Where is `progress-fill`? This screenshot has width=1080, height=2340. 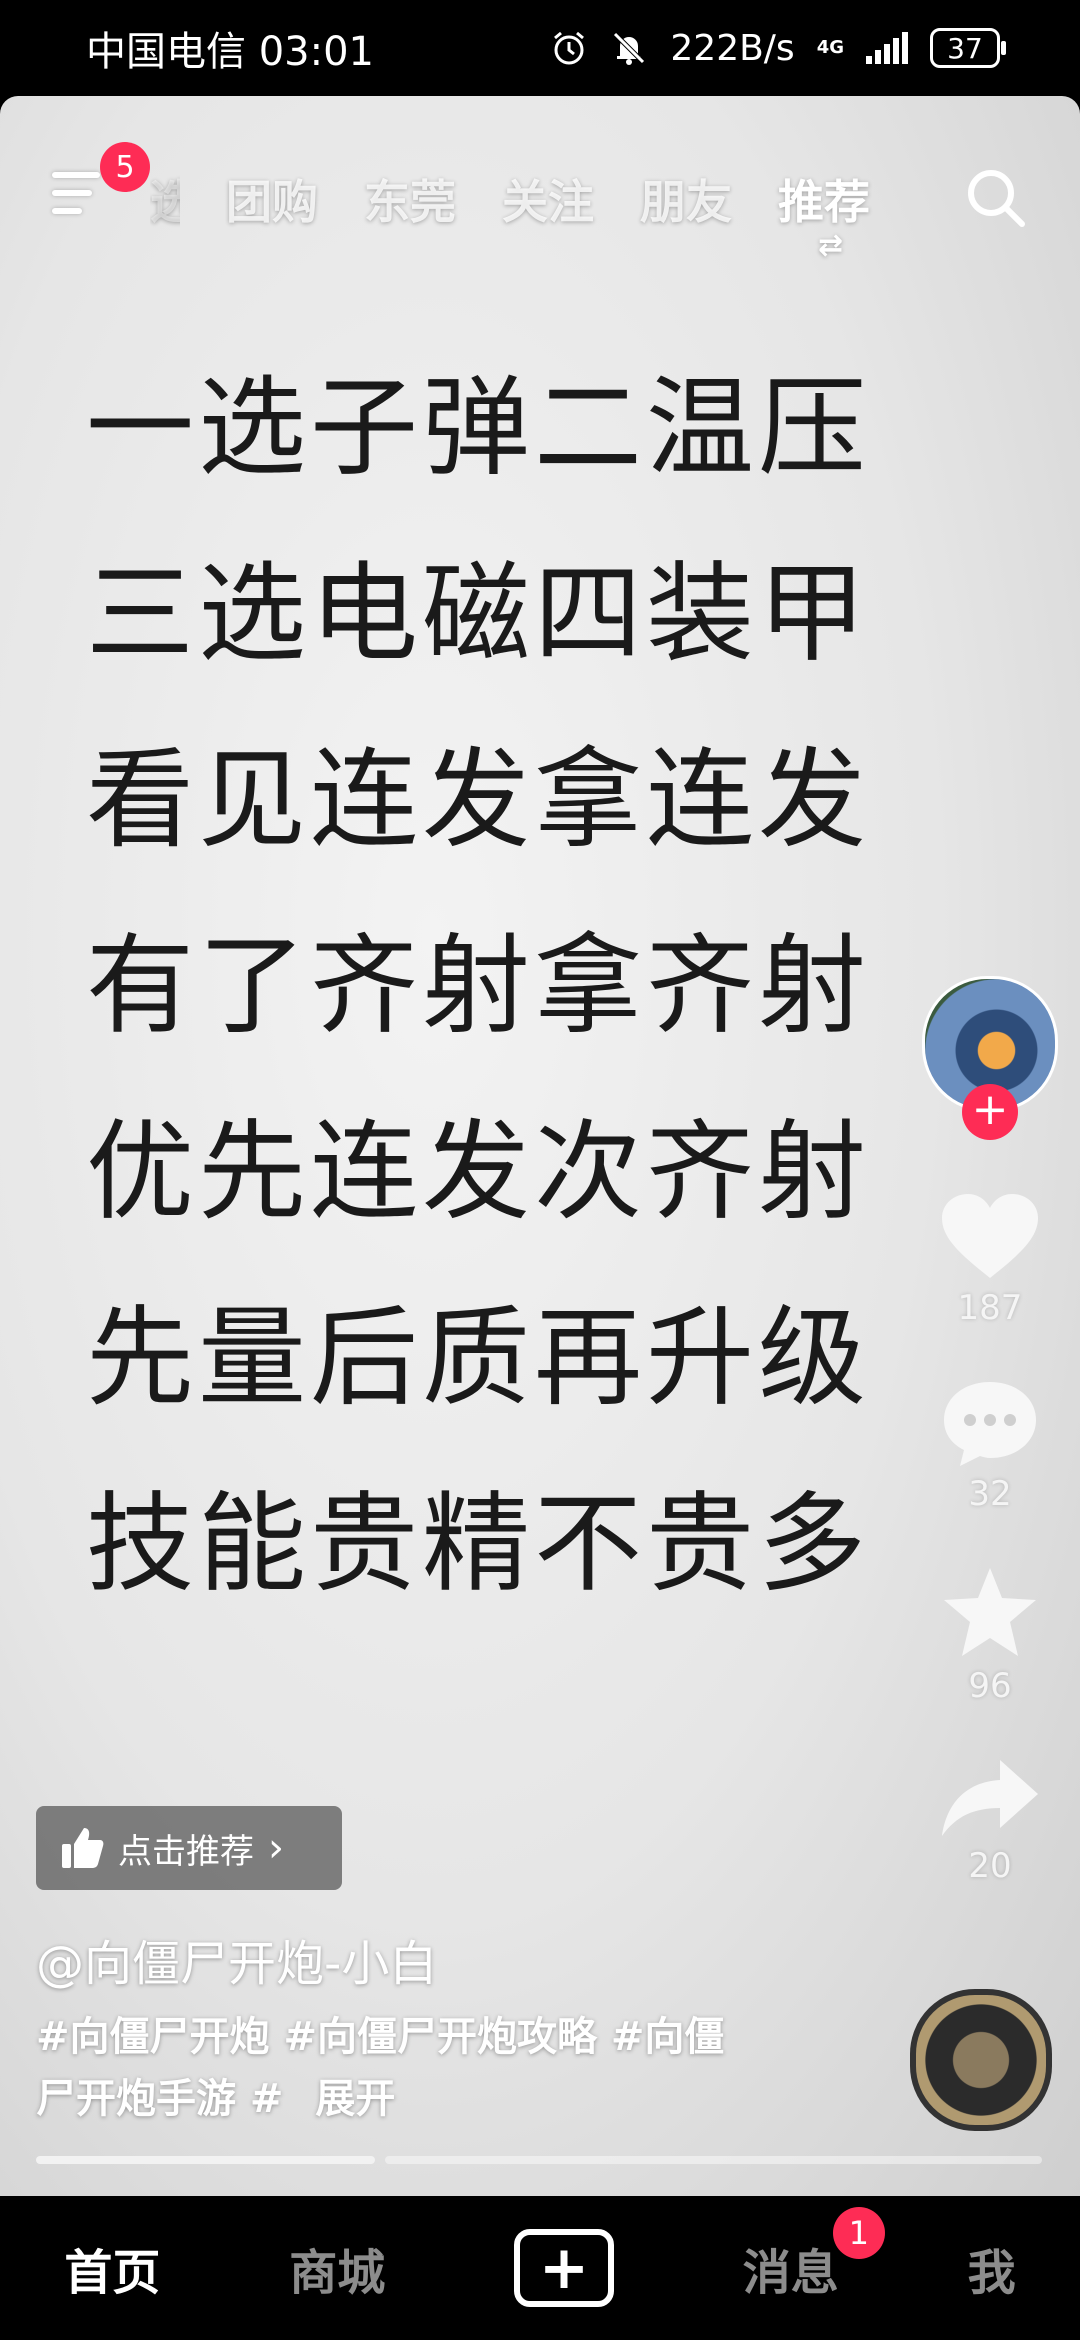
progress-fill is located at coordinates (205, 2160).